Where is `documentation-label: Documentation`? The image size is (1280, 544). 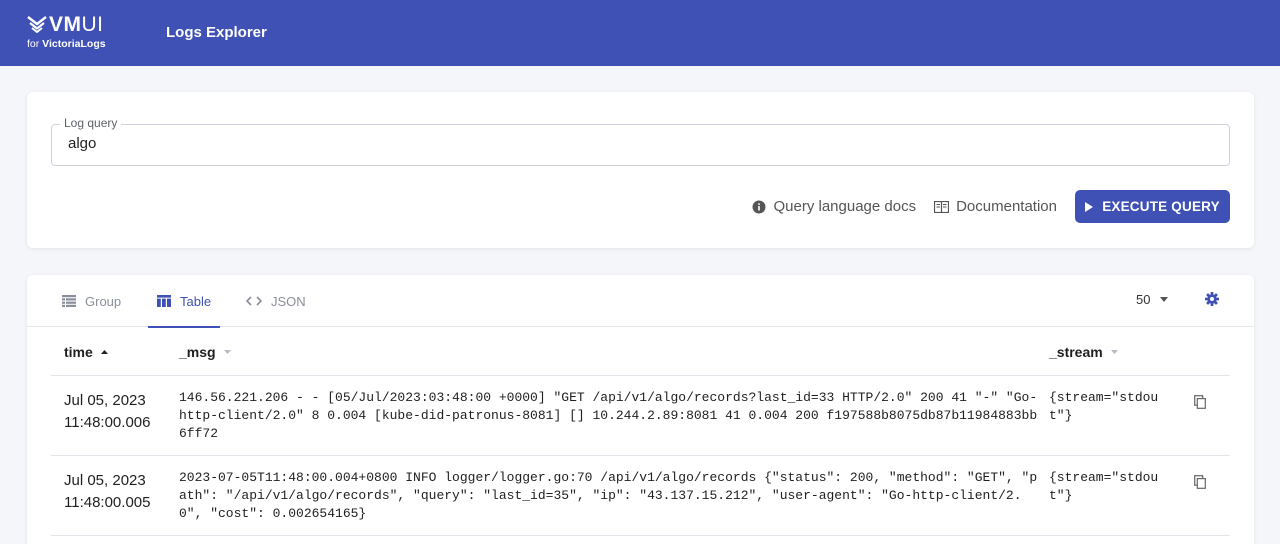
documentation-label: Documentation is located at coordinates (1006, 206).